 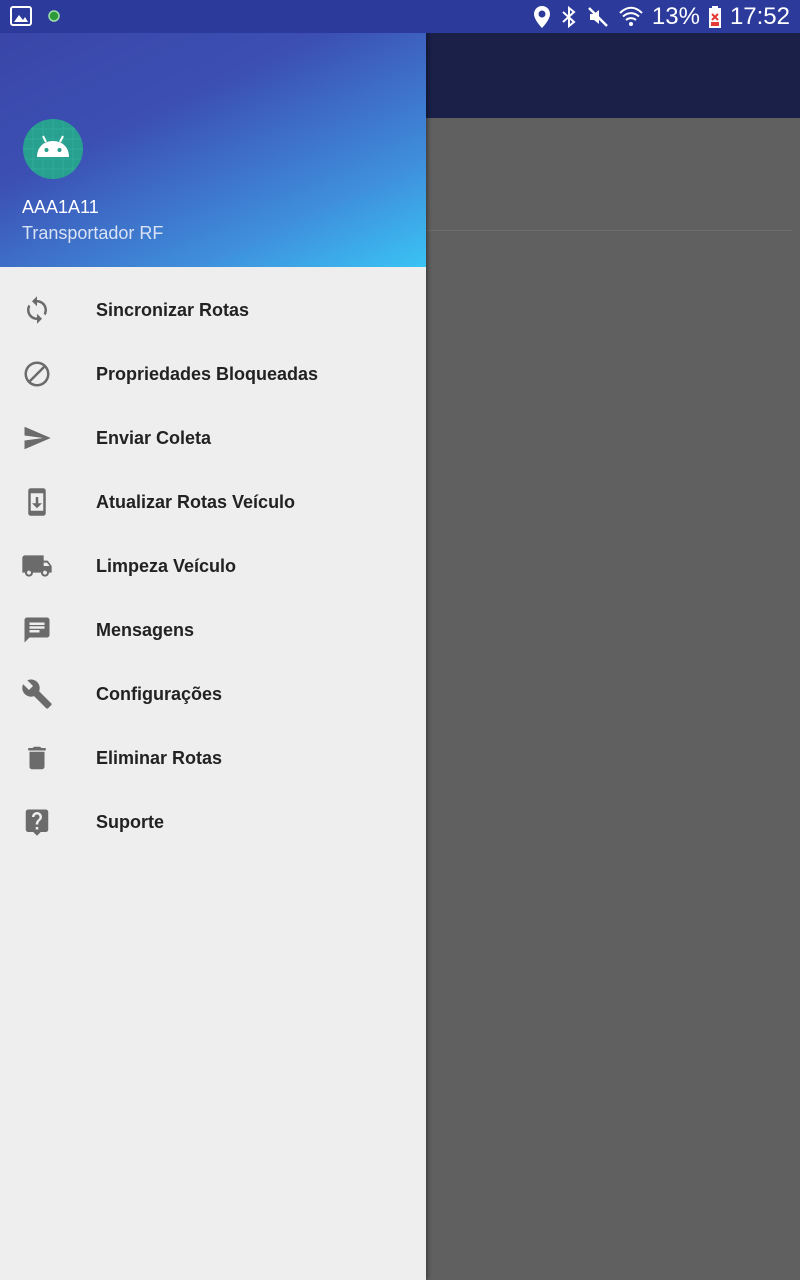 I want to click on menu-item-propriedades-bloqueadas: Propriedades Bloqueadas, so click(x=213, y=374).